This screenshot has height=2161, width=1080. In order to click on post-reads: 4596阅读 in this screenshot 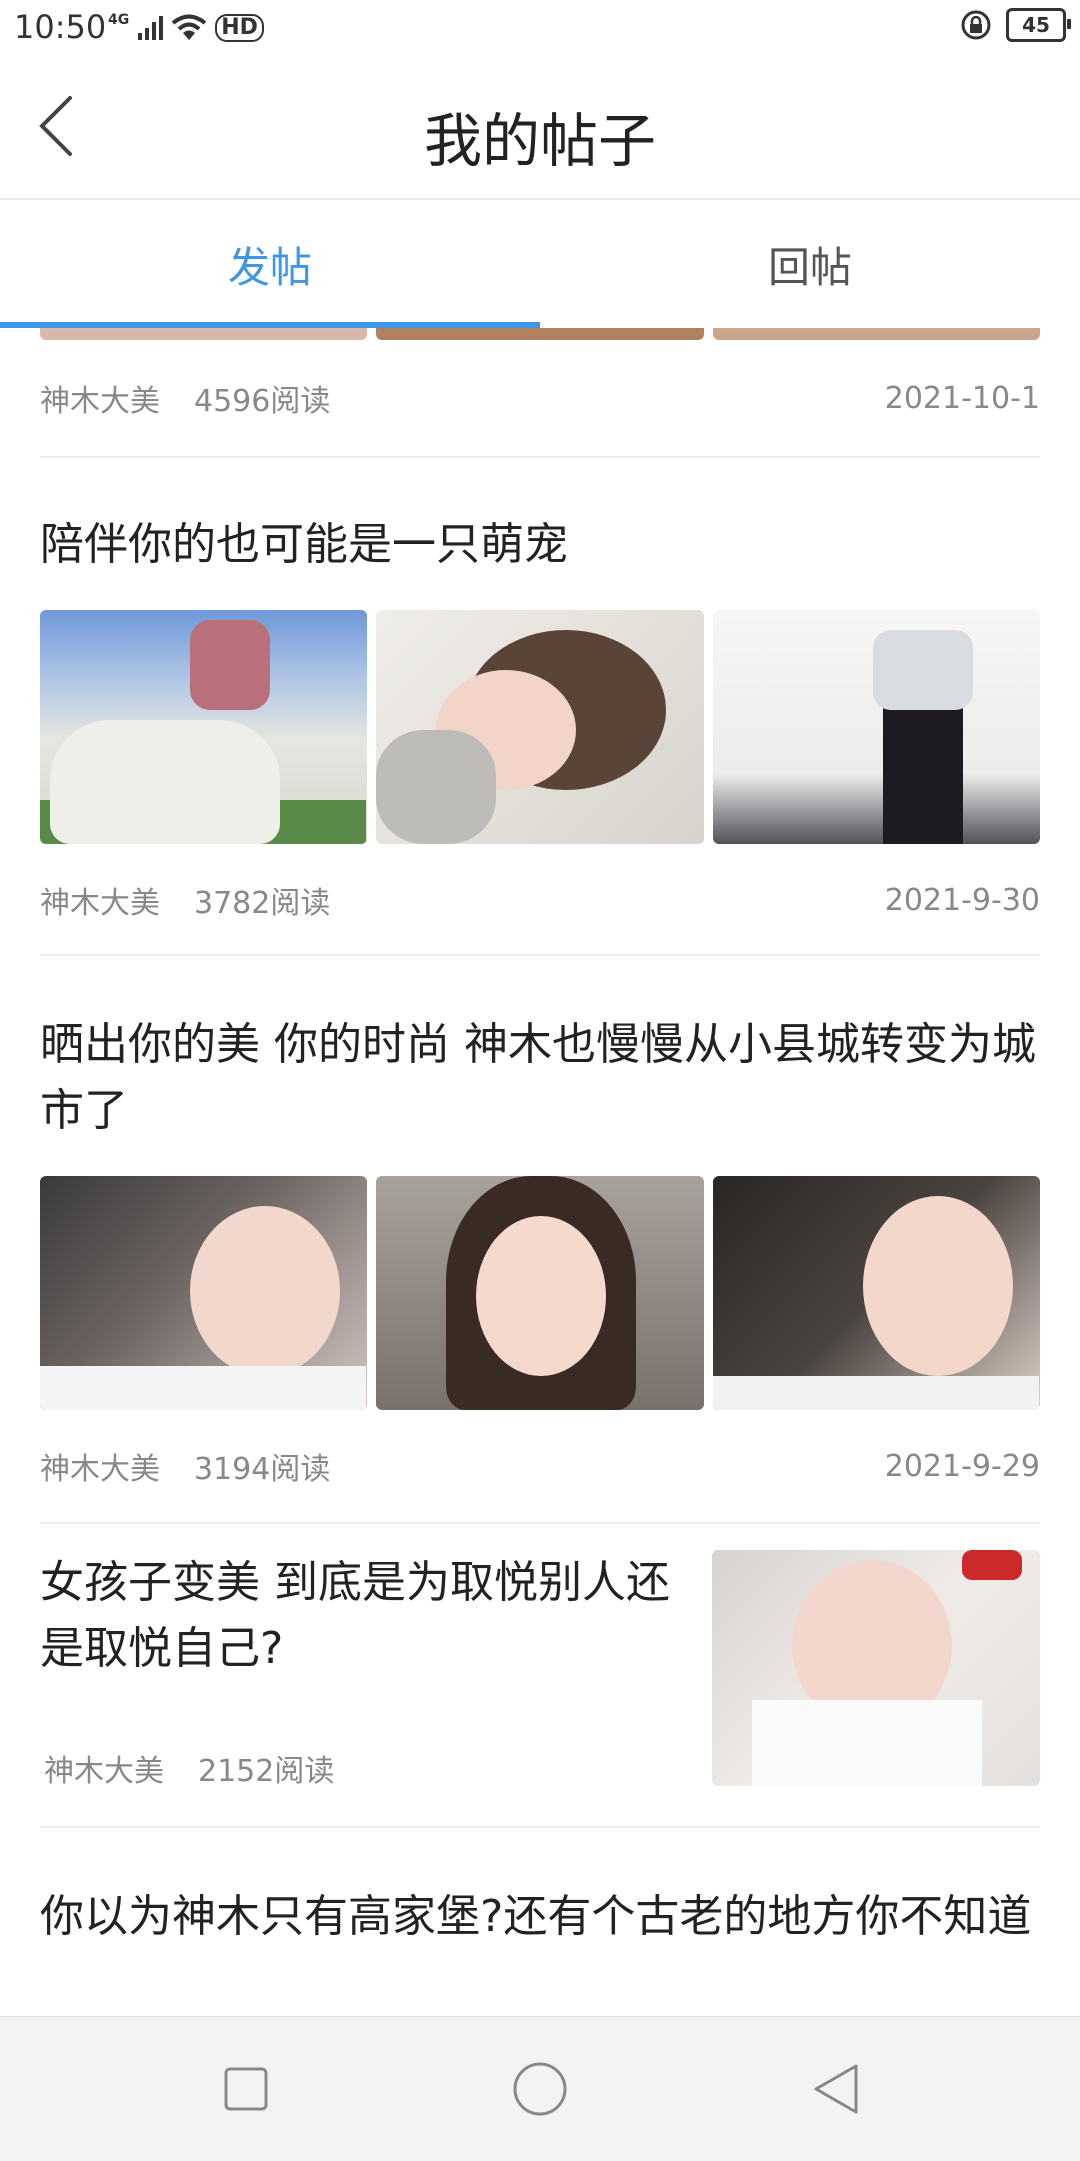, I will do `click(262, 401)`.